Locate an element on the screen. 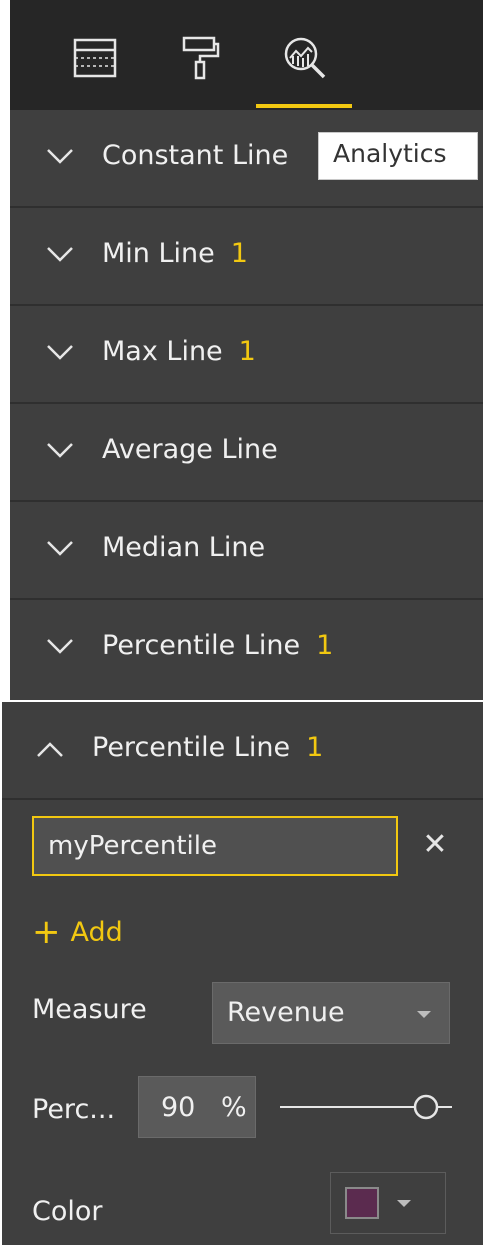 Image resolution: width=483 pixels, height=1245 pixels. analytics-tooltip: Analytics is located at coordinates (398, 156).